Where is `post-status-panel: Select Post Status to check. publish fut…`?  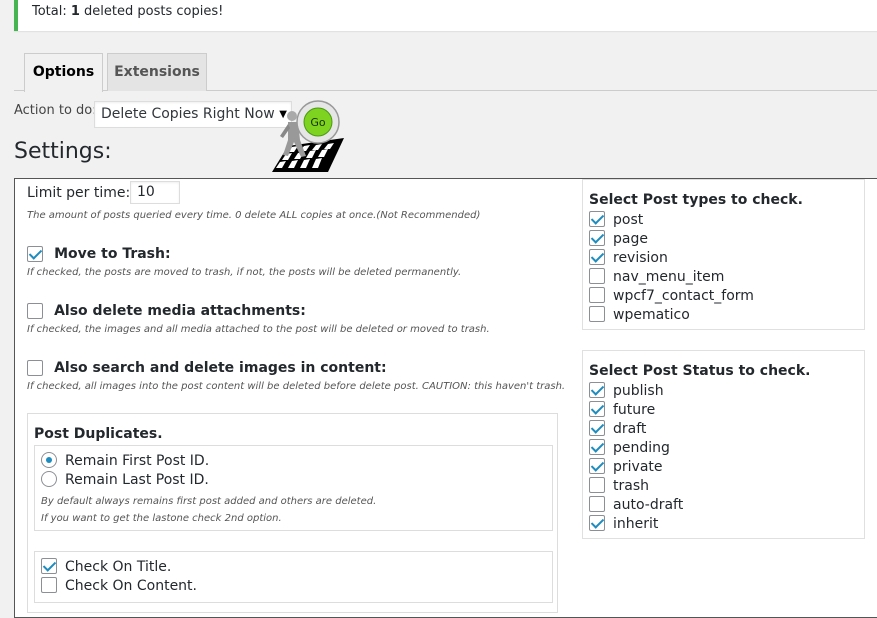
post-status-panel: Select Post Status to check. publish fut… is located at coordinates (723, 444).